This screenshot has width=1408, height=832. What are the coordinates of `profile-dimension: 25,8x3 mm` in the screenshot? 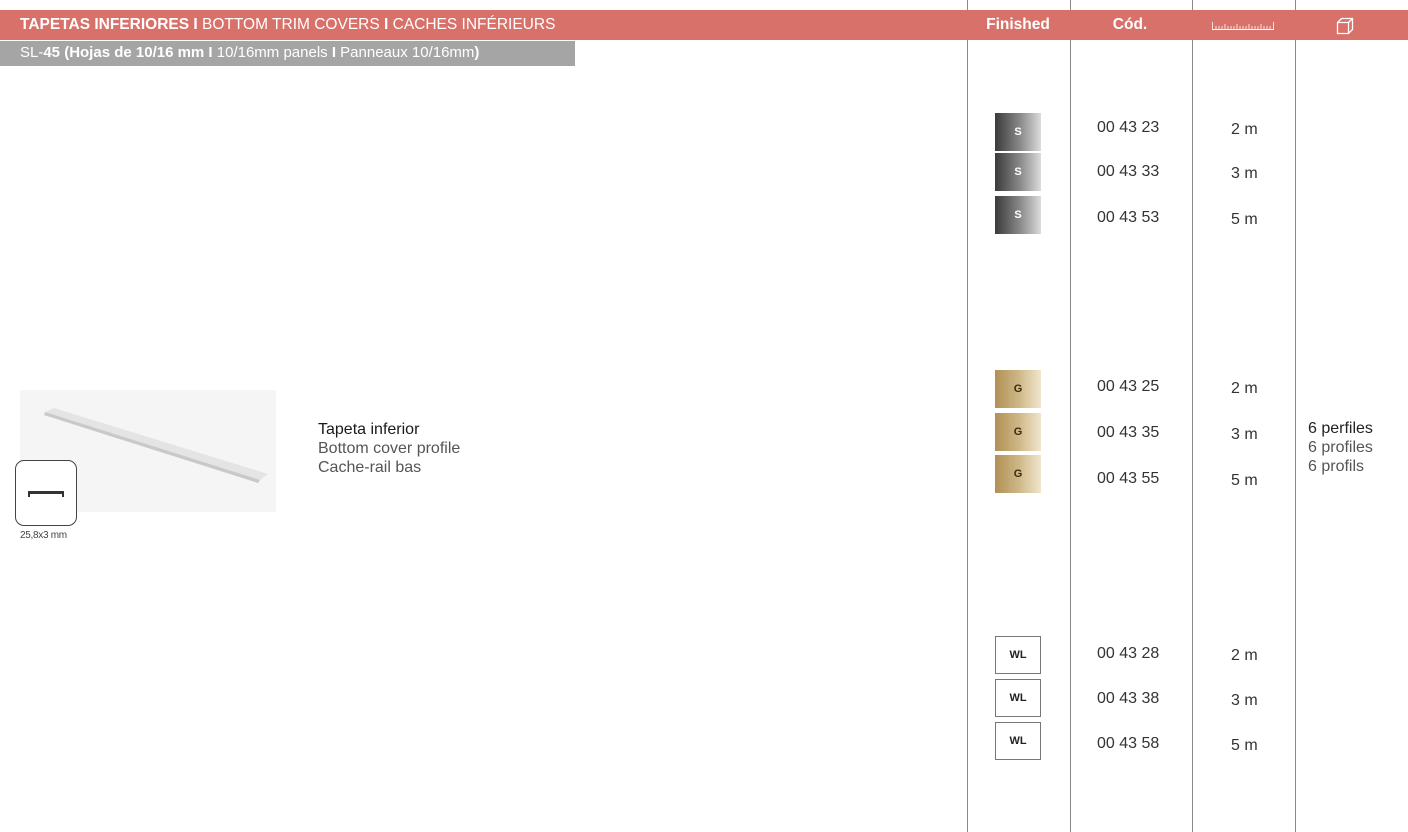 It's located at (43, 535).